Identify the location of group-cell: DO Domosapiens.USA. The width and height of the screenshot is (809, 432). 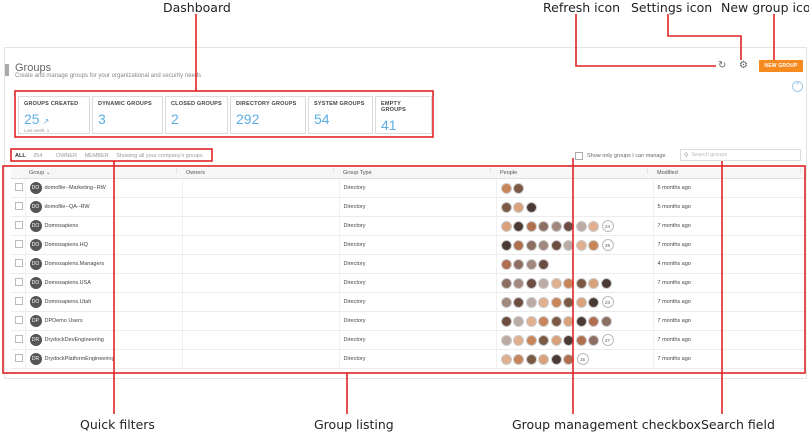
(104, 283).